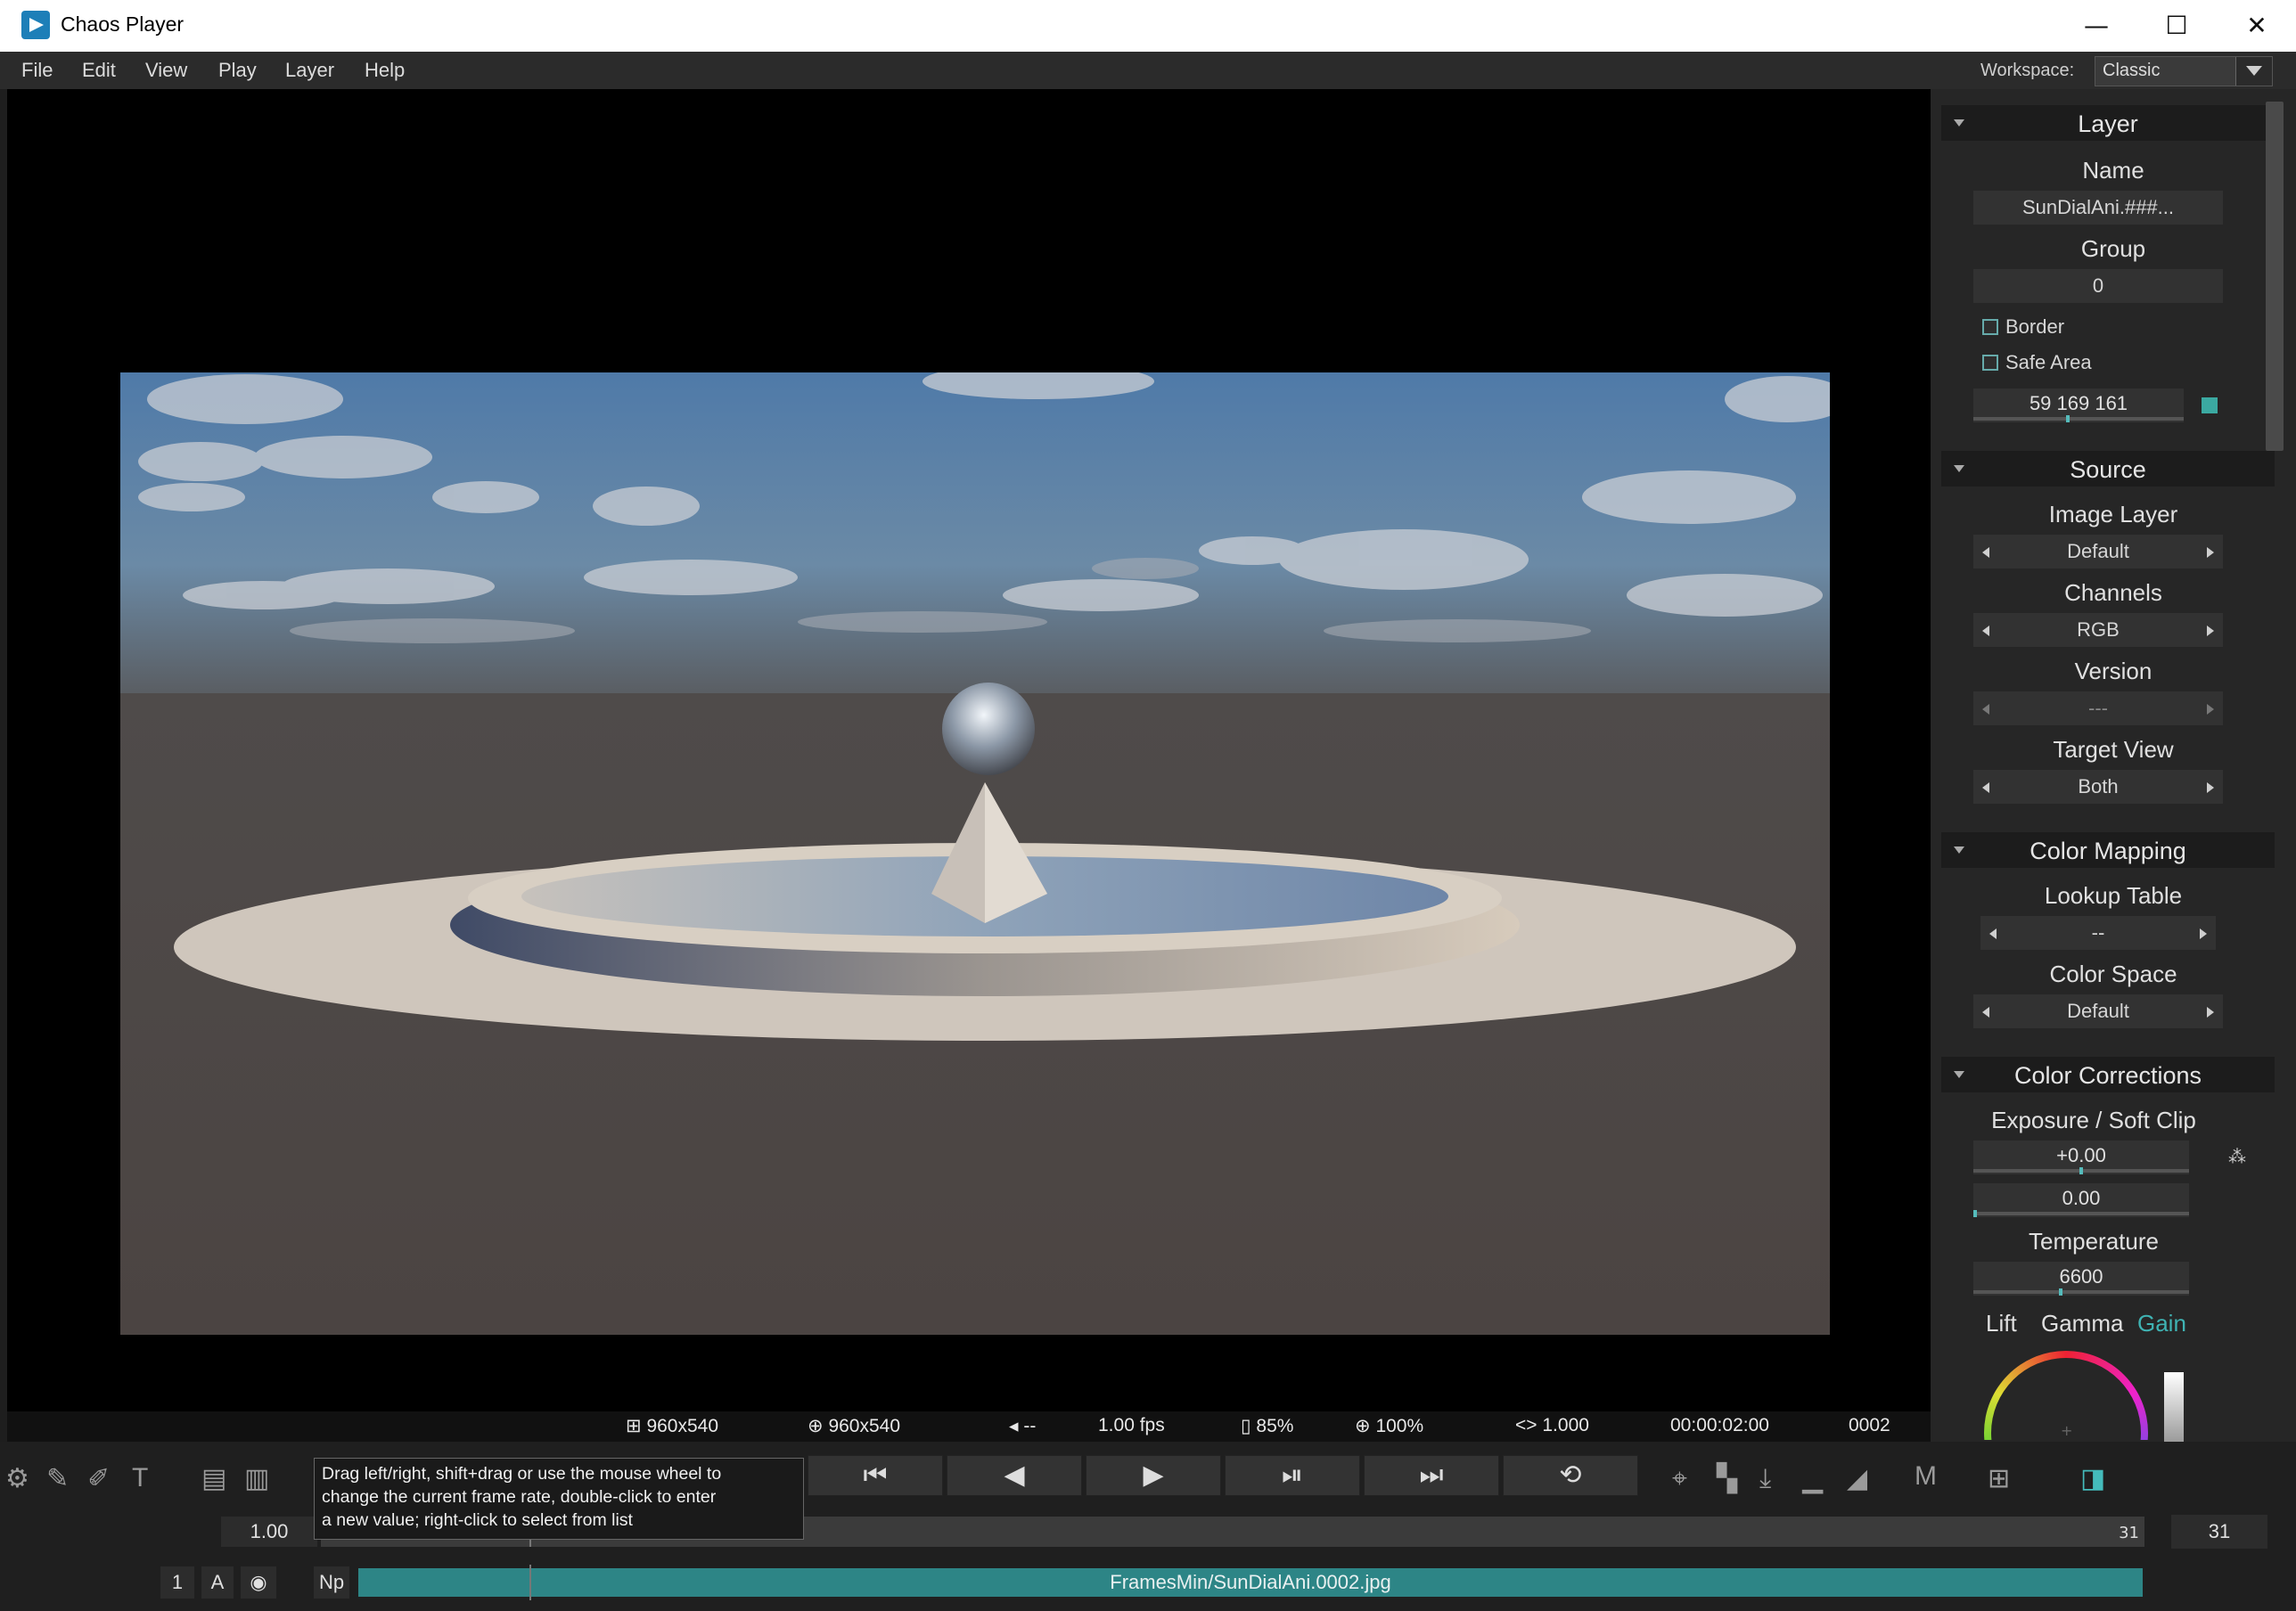 The width and height of the screenshot is (2296, 1611). What do you see at coordinates (637, 1426) in the screenshot?
I see `frame-size-icon: ⊞` at bounding box center [637, 1426].